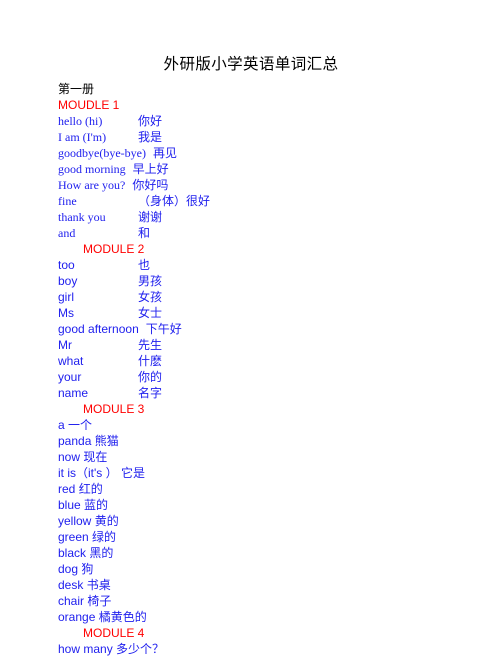 Image resolution: width=502 pixels, height=657 pixels. What do you see at coordinates (270, 489) in the screenshot?
I see `word-entry: red 红的` at bounding box center [270, 489].